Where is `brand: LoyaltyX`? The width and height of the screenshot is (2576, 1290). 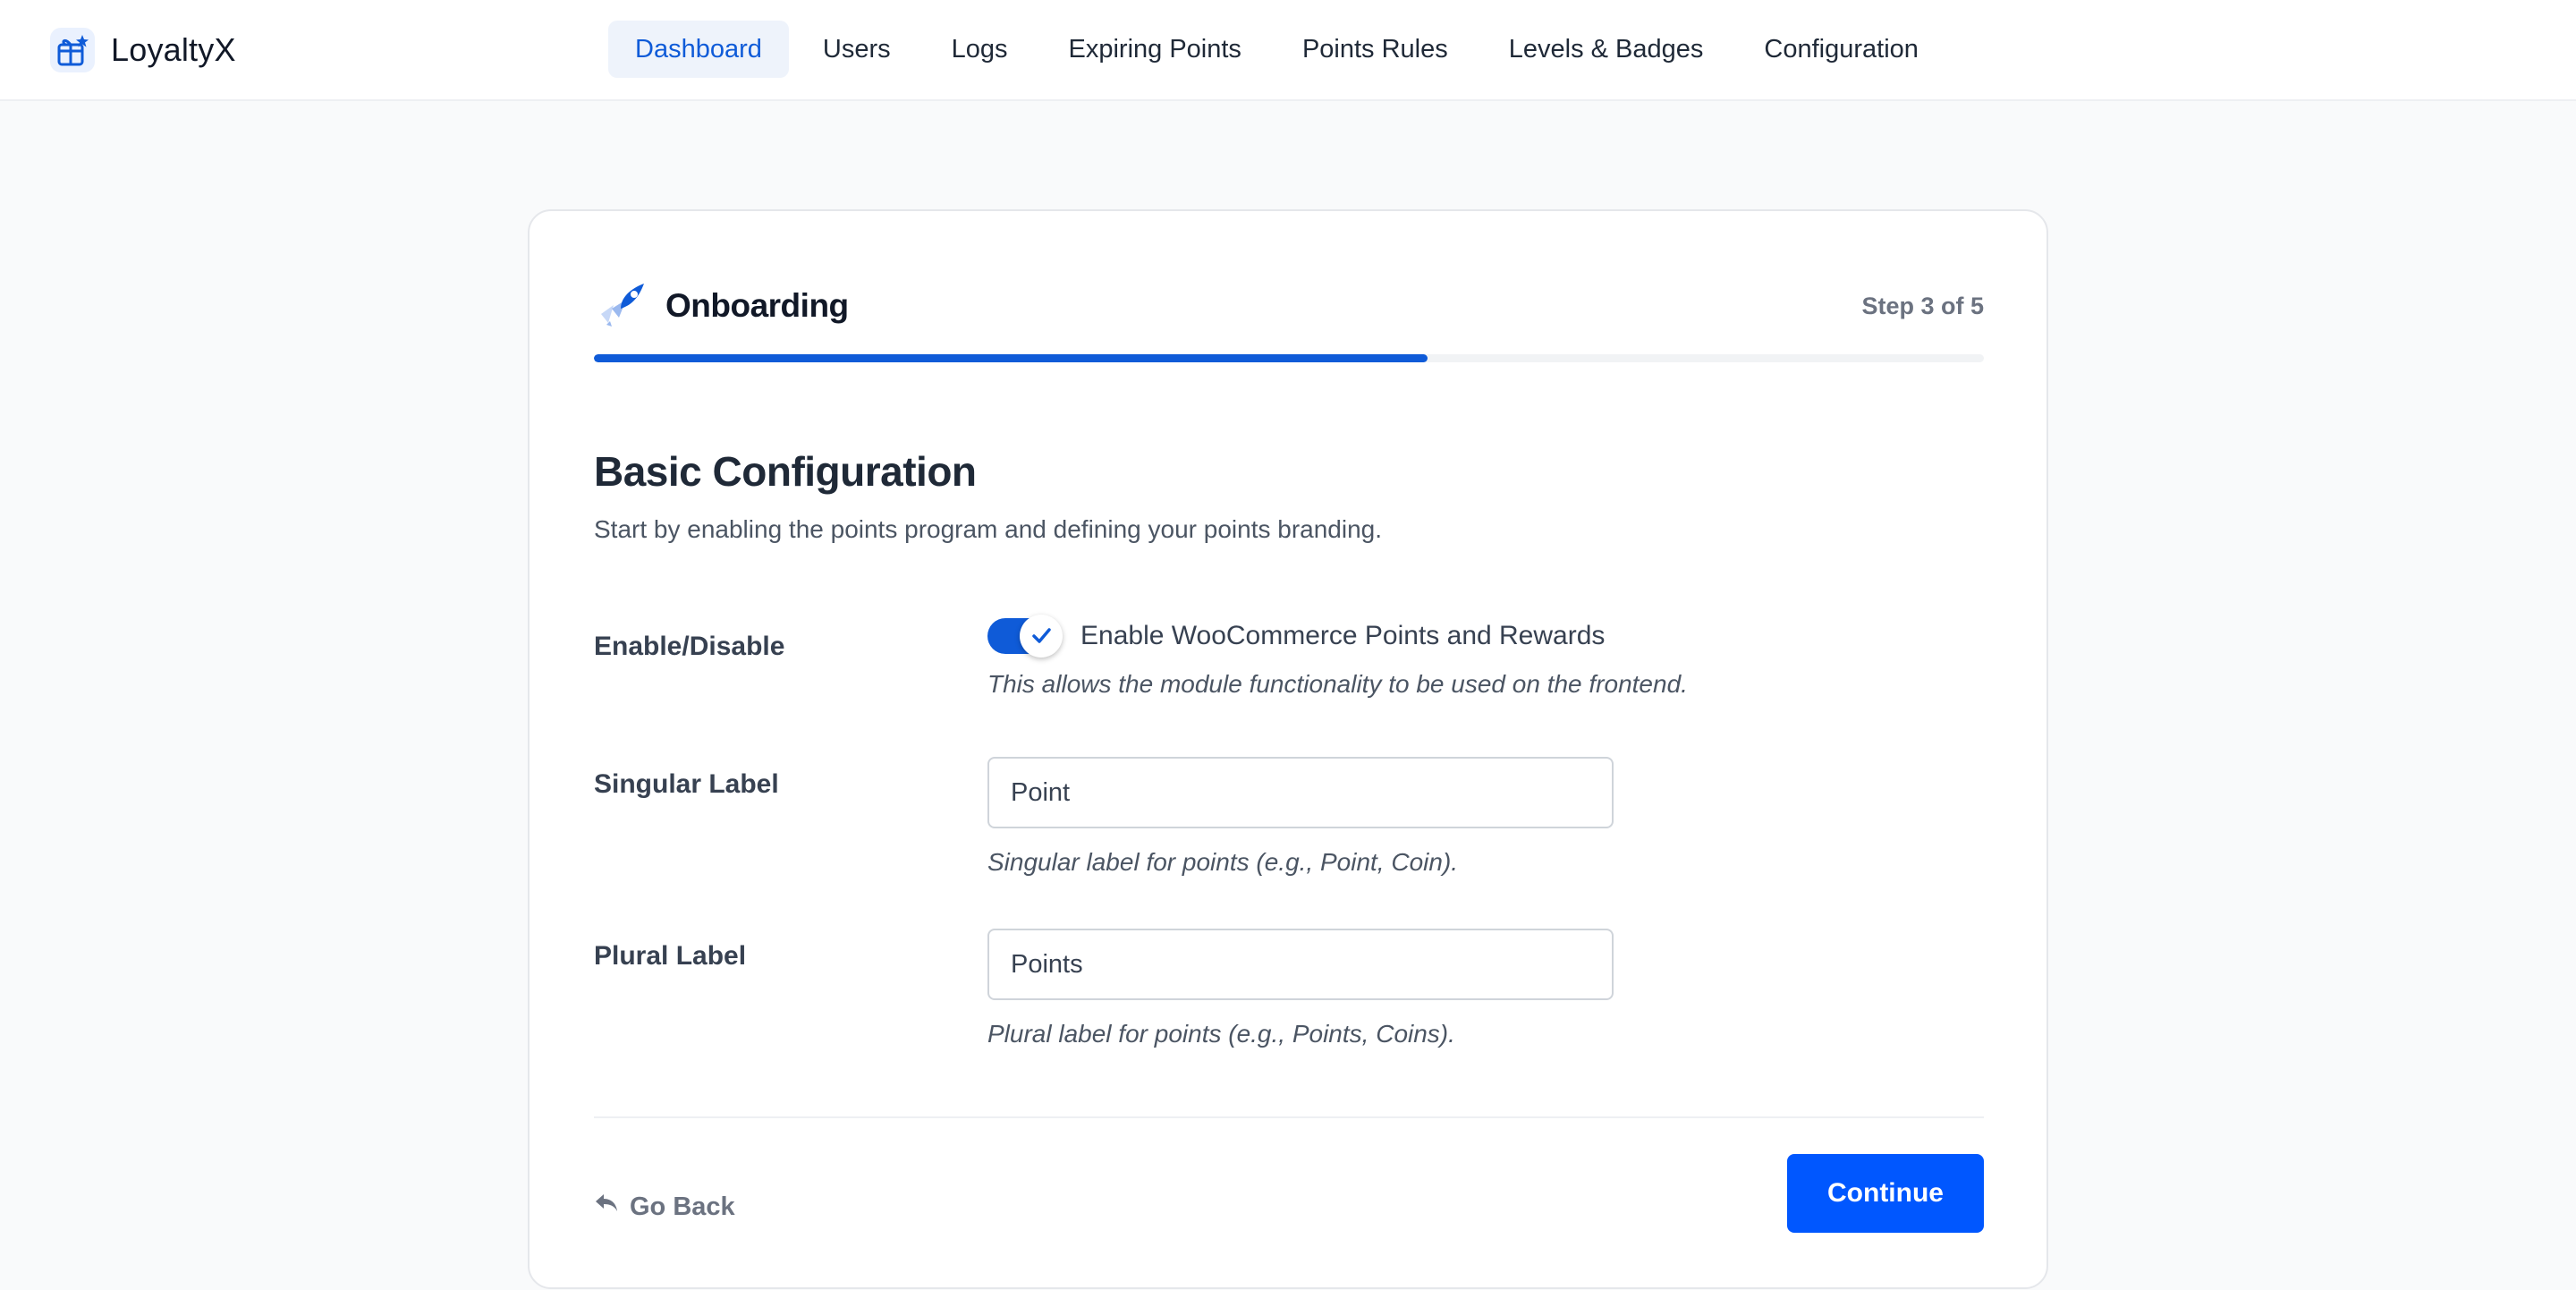 brand: LoyaltyX is located at coordinates (143, 50).